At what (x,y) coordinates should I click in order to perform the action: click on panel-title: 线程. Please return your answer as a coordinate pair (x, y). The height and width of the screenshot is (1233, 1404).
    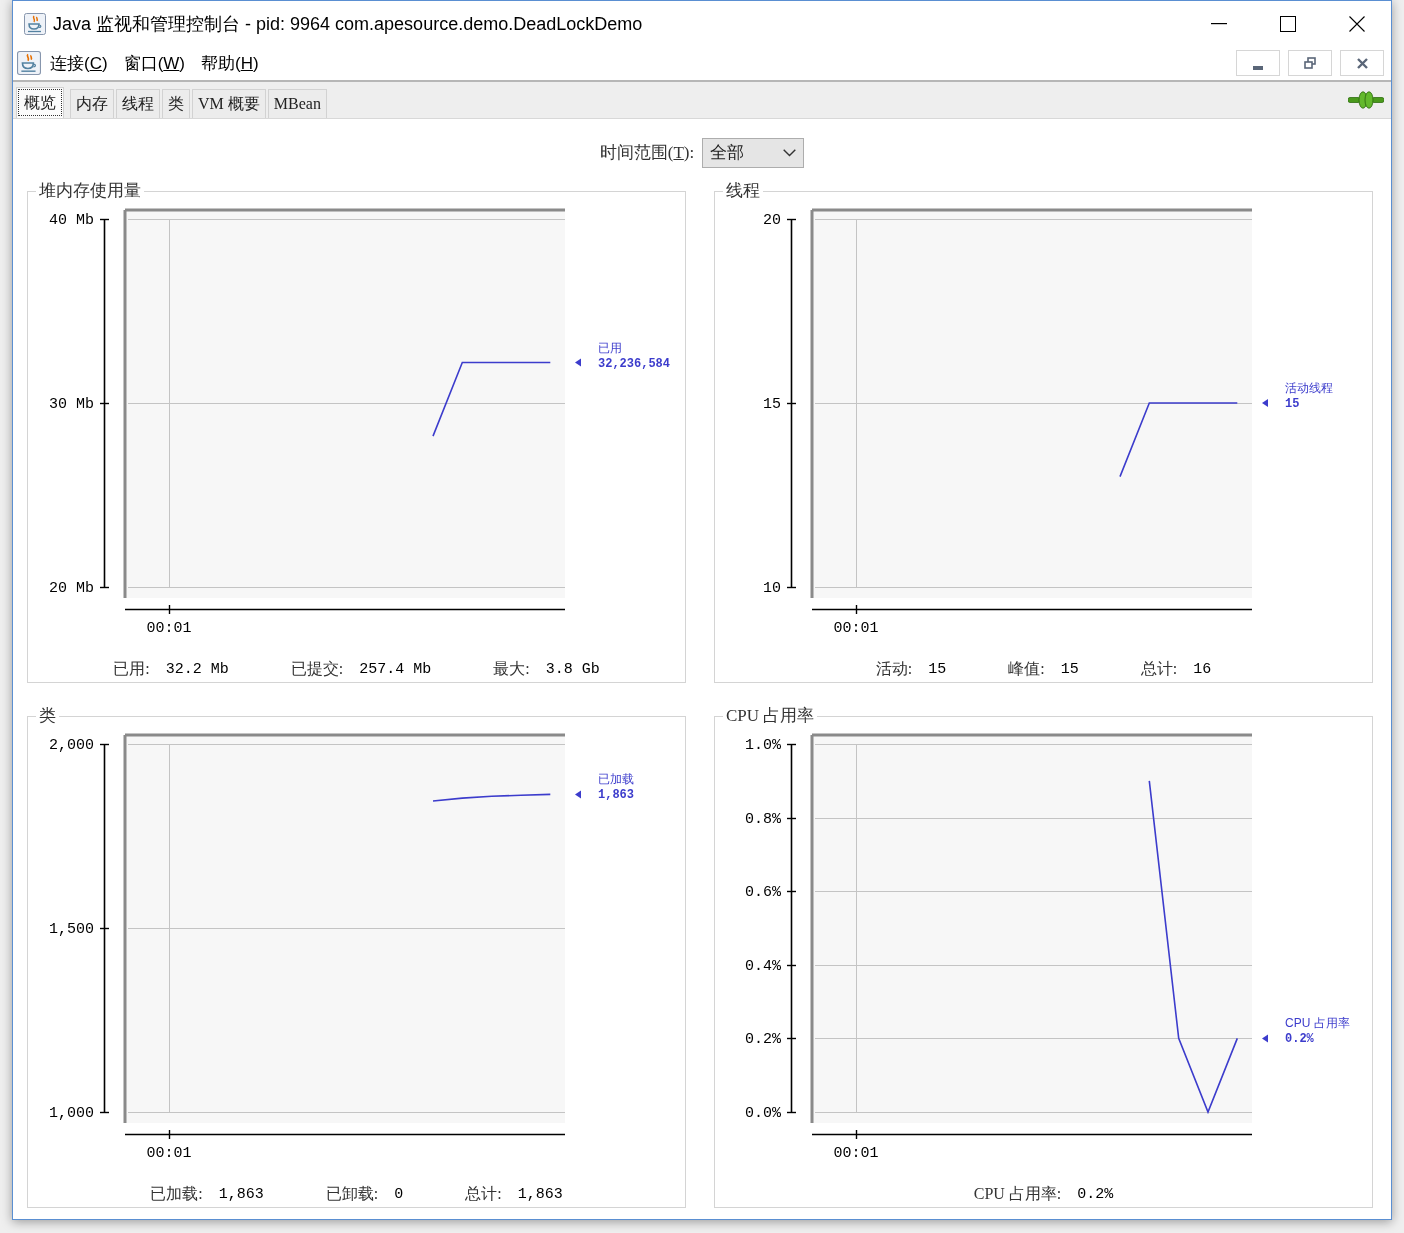
    Looking at the image, I should click on (743, 191).